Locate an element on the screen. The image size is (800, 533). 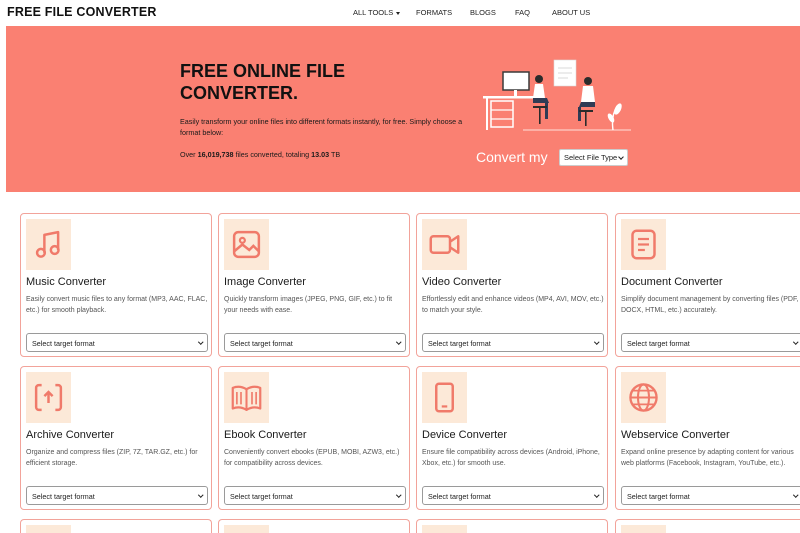
office-illustration is located at coordinates (557, 95).